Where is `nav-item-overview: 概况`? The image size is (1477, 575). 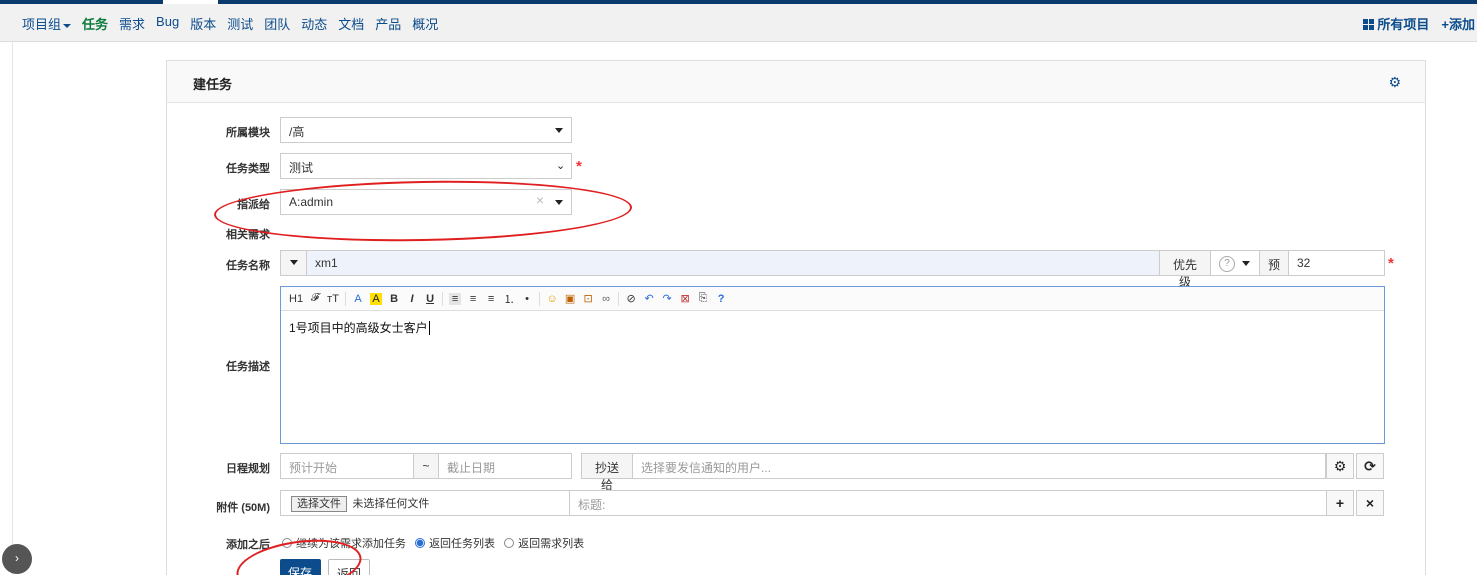 nav-item-overview: 概况 is located at coordinates (425, 23).